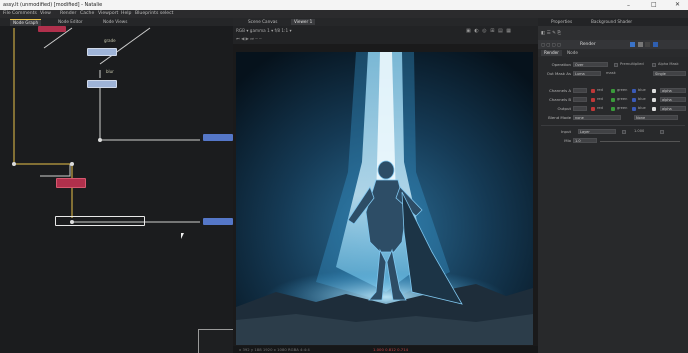 The width and height of the screenshot is (688, 353). Describe the element at coordinates (126, 13) in the screenshot. I see `menu-help: Help` at that location.